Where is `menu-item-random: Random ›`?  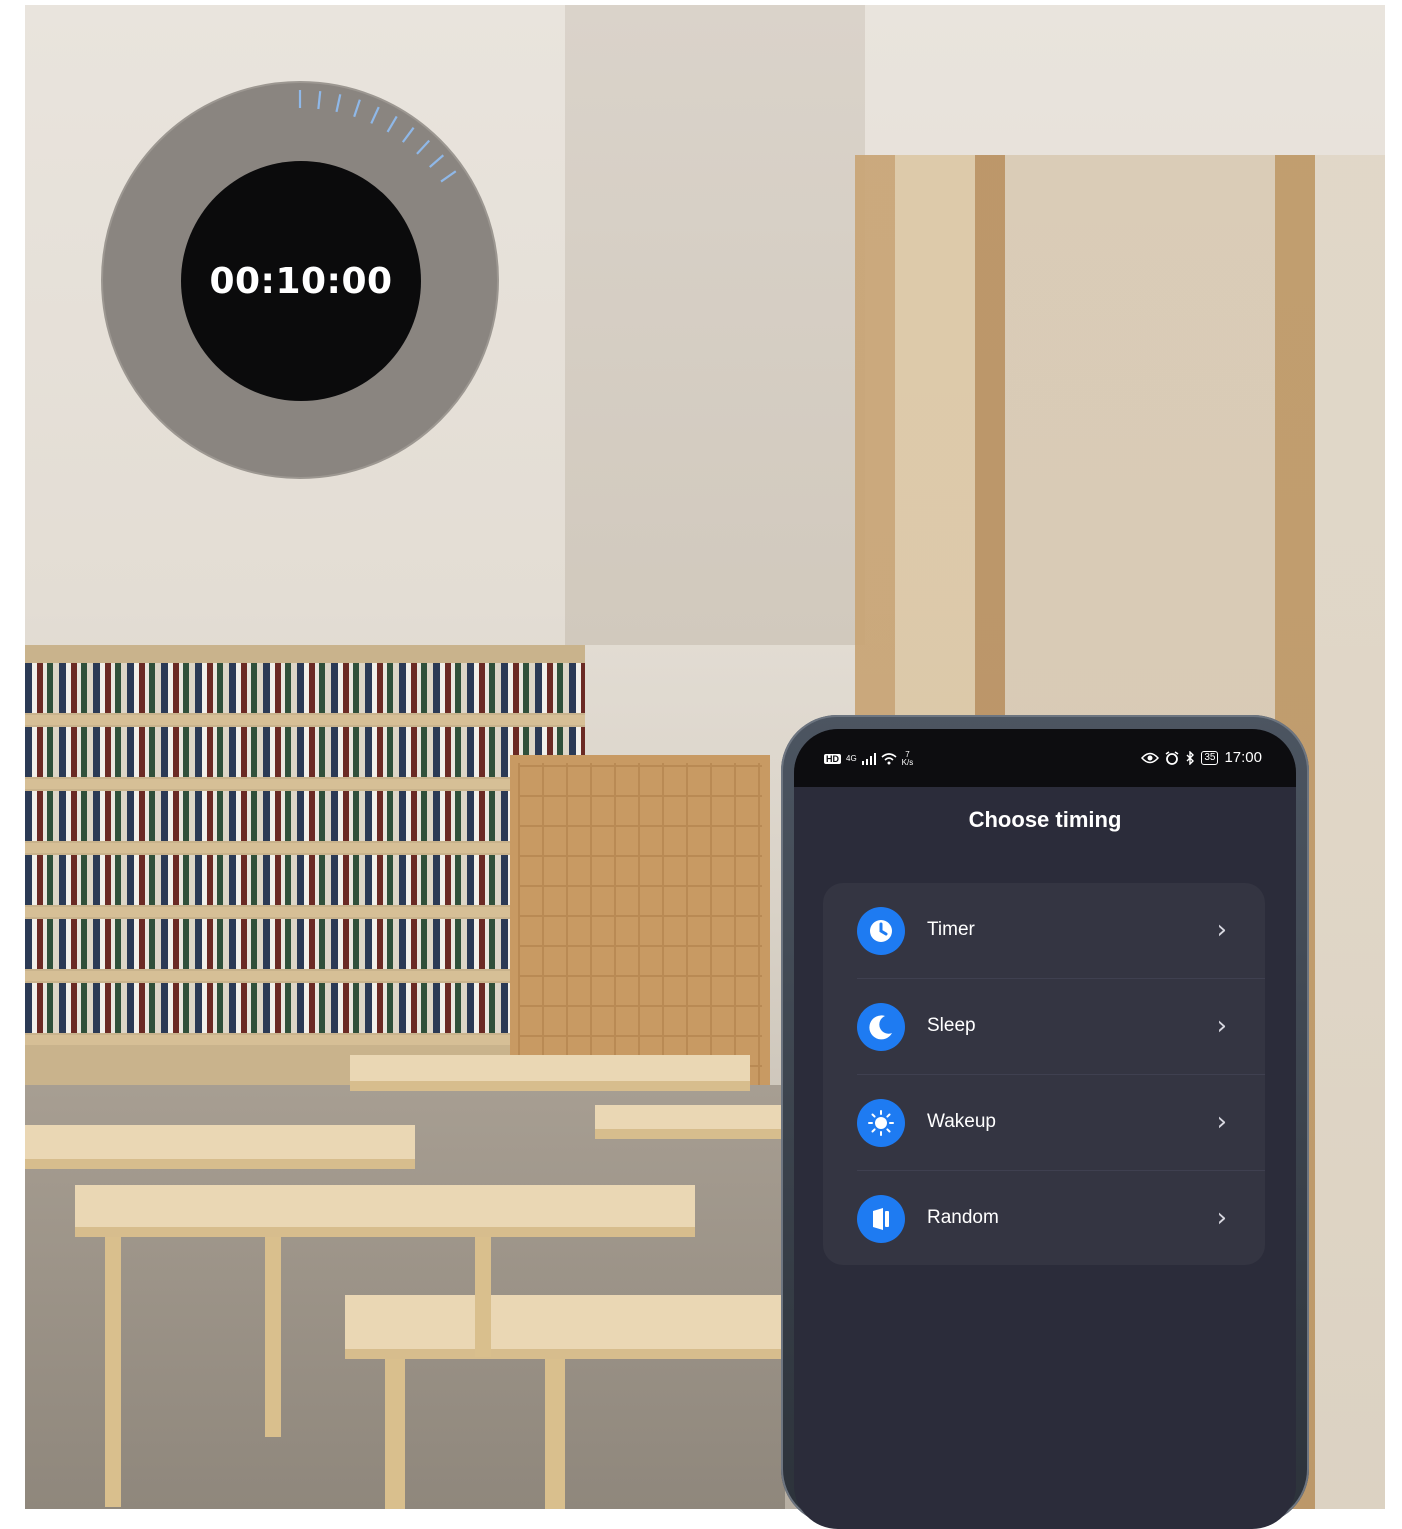 menu-item-random: Random › is located at coordinates (1044, 1218).